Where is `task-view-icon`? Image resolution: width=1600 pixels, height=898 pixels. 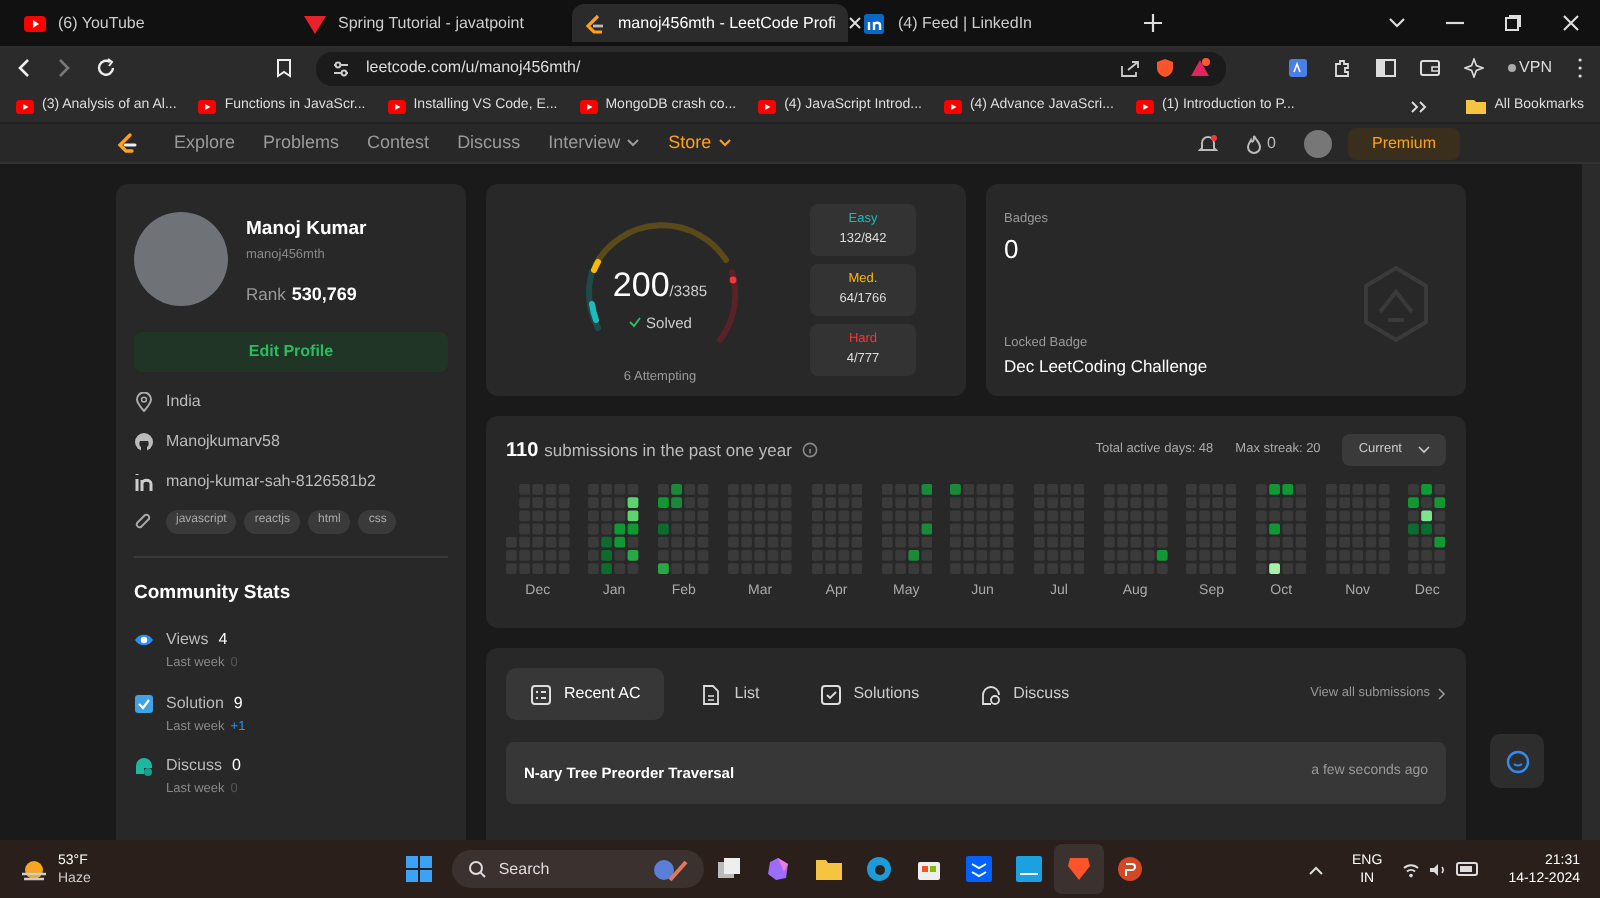 task-view-icon is located at coordinates (729, 869).